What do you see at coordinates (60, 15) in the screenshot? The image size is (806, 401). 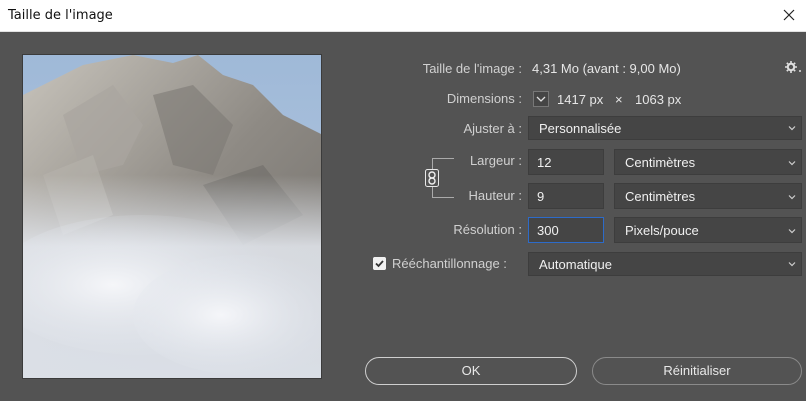 I see `window-title: Taille de l'image` at bounding box center [60, 15].